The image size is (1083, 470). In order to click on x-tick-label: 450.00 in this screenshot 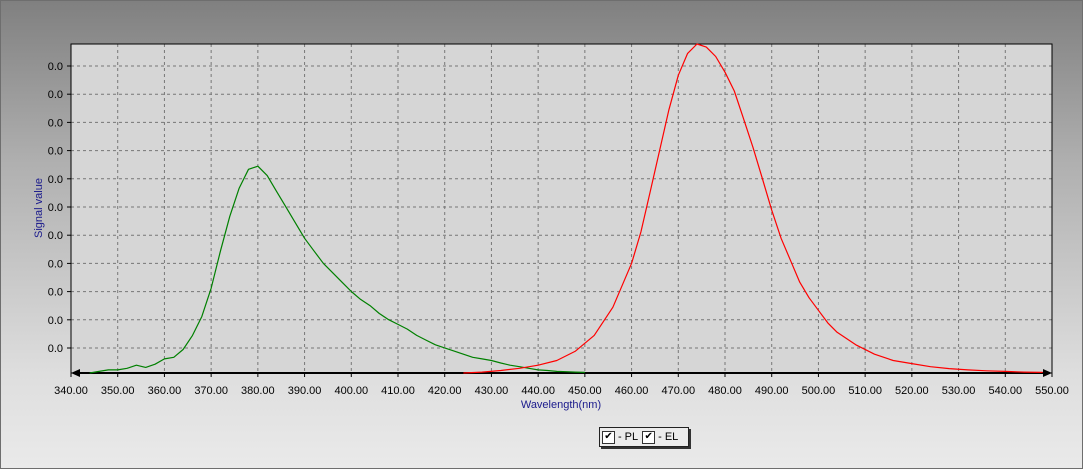, I will do `click(585, 391)`.